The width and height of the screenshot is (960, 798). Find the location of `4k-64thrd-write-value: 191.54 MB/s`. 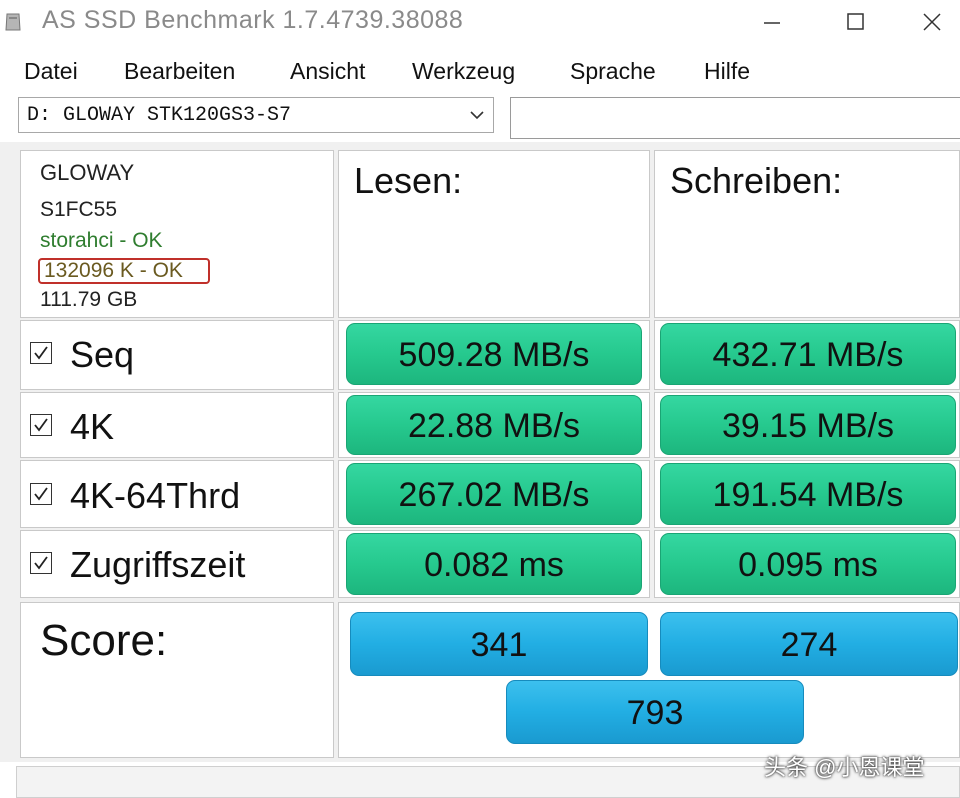

4k-64thrd-write-value: 191.54 MB/s is located at coordinates (808, 494).